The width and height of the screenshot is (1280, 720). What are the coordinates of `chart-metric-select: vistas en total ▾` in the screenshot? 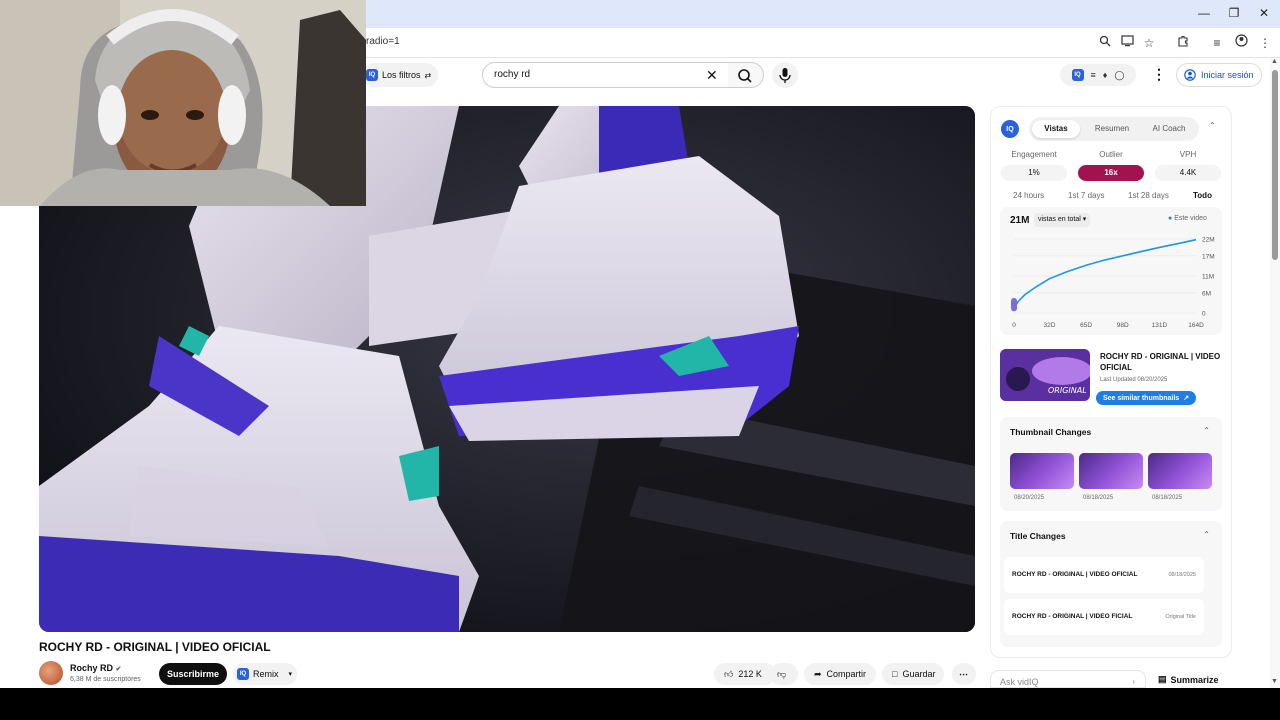 It's located at (1062, 220).